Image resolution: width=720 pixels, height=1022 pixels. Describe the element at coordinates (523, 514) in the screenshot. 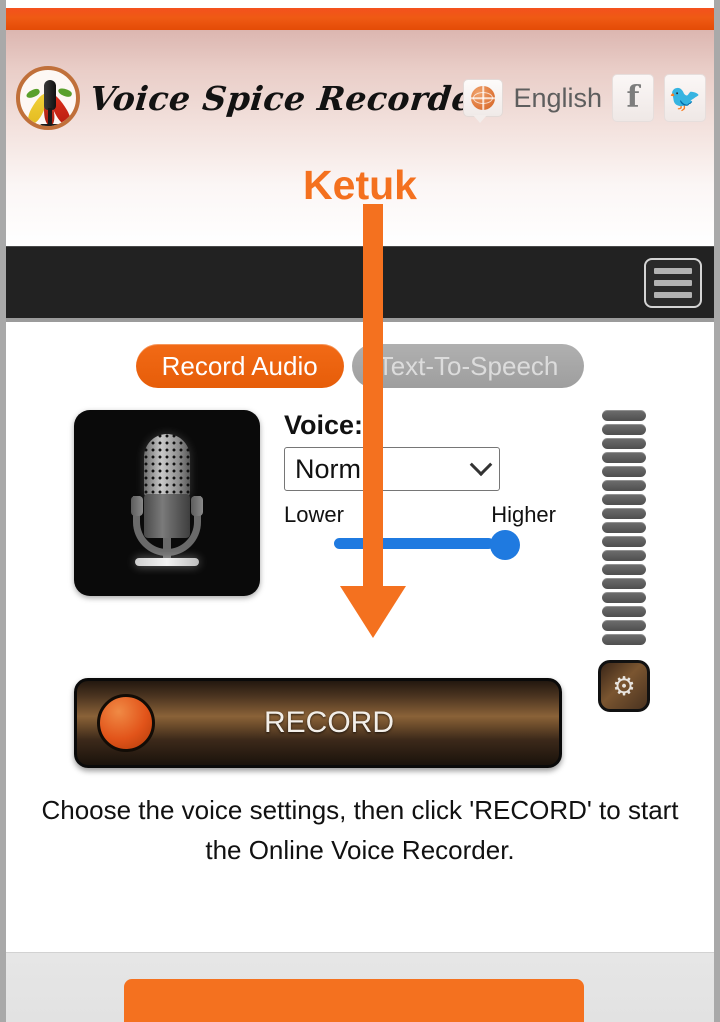

I see `pitch-higher-label: Higher` at that location.